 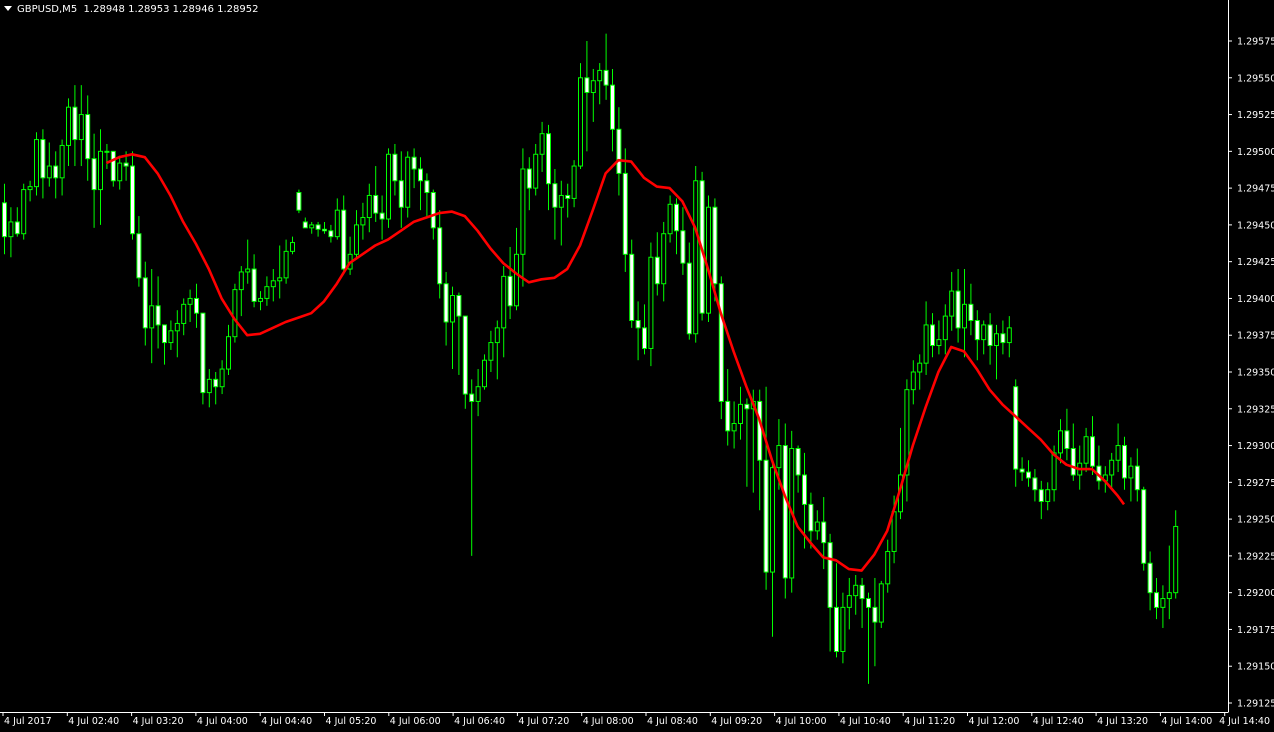 What do you see at coordinates (1255, 483) in the screenshot?
I see `price-tick-label: 1.29275` at bounding box center [1255, 483].